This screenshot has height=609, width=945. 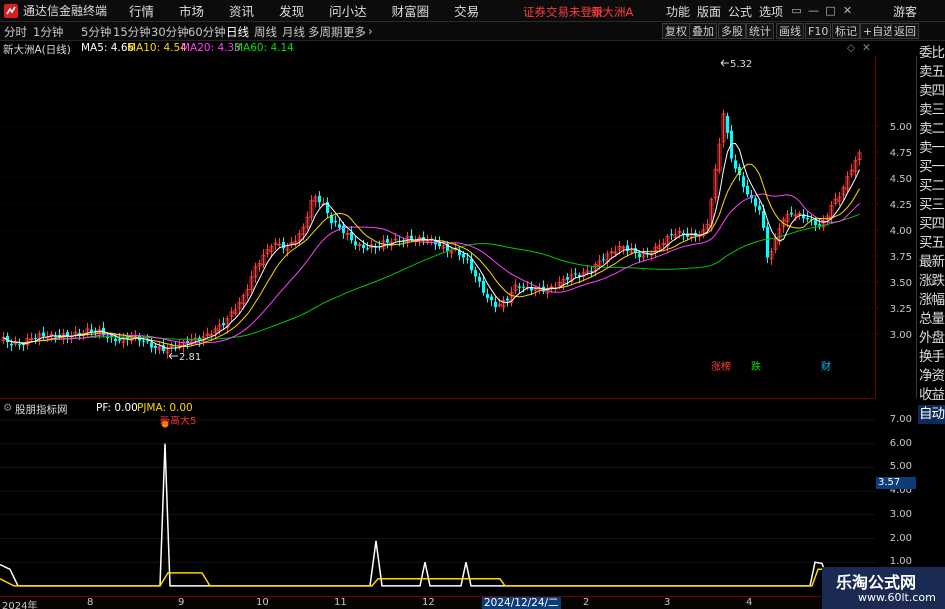 I want to click on period-monthly: 月线, so click(x=293, y=32).